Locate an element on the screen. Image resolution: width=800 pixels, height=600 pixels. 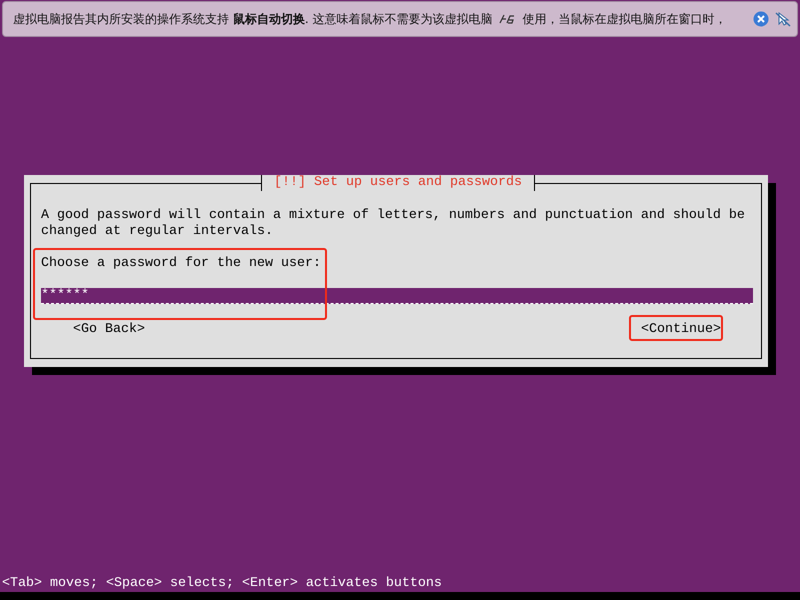
status-bar-text: <Tab> moves; <Space> selects; <Enter> activates buttons is located at coordinates (222, 584).